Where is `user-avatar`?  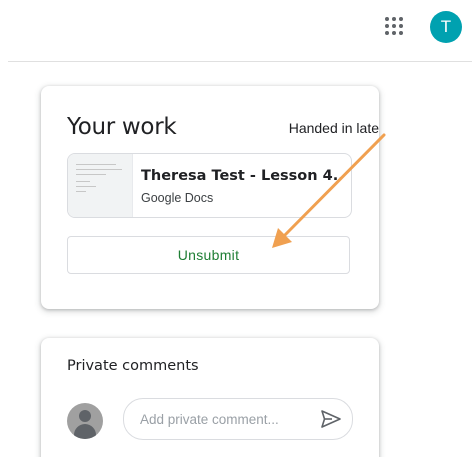 user-avatar is located at coordinates (85, 421).